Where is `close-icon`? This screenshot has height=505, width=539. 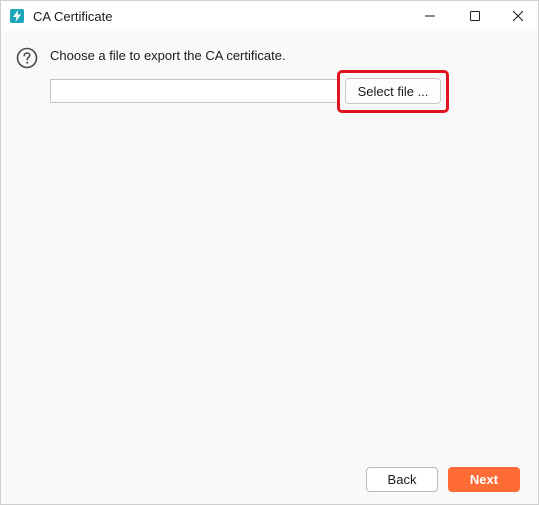 close-icon is located at coordinates (518, 16).